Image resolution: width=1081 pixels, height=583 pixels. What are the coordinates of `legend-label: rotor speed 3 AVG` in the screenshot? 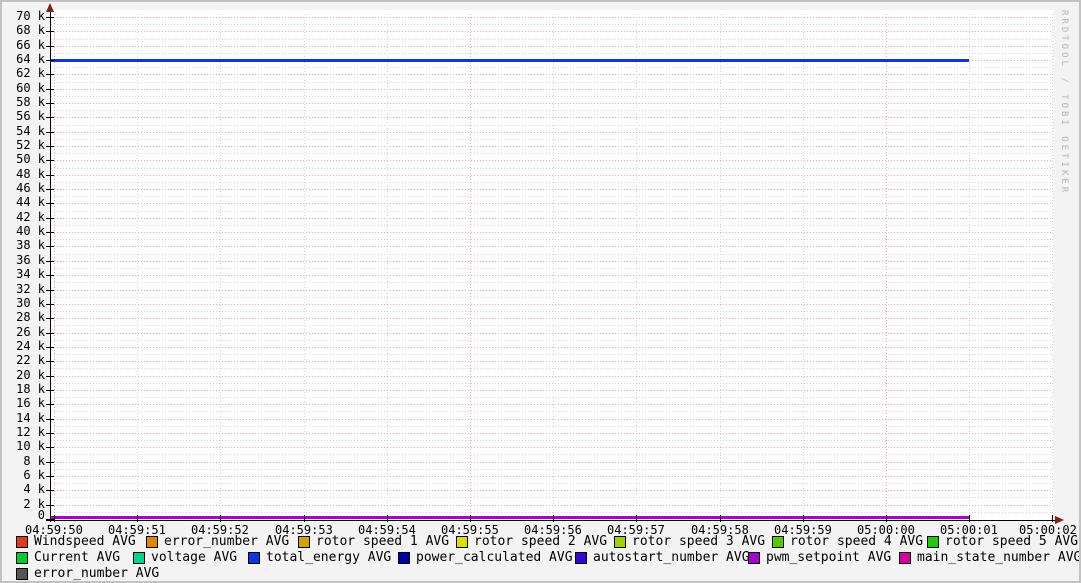 It's located at (699, 541).